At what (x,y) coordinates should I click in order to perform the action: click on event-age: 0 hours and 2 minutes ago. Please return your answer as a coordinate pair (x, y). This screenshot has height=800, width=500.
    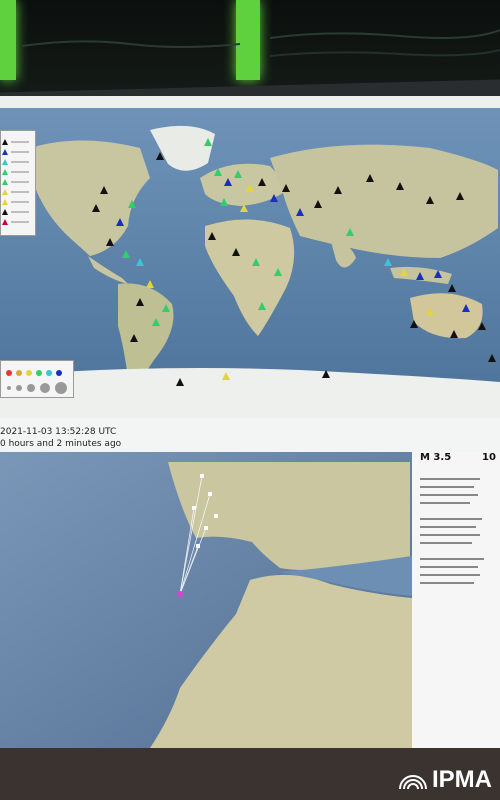
    Looking at the image, I should click on (61, 444).